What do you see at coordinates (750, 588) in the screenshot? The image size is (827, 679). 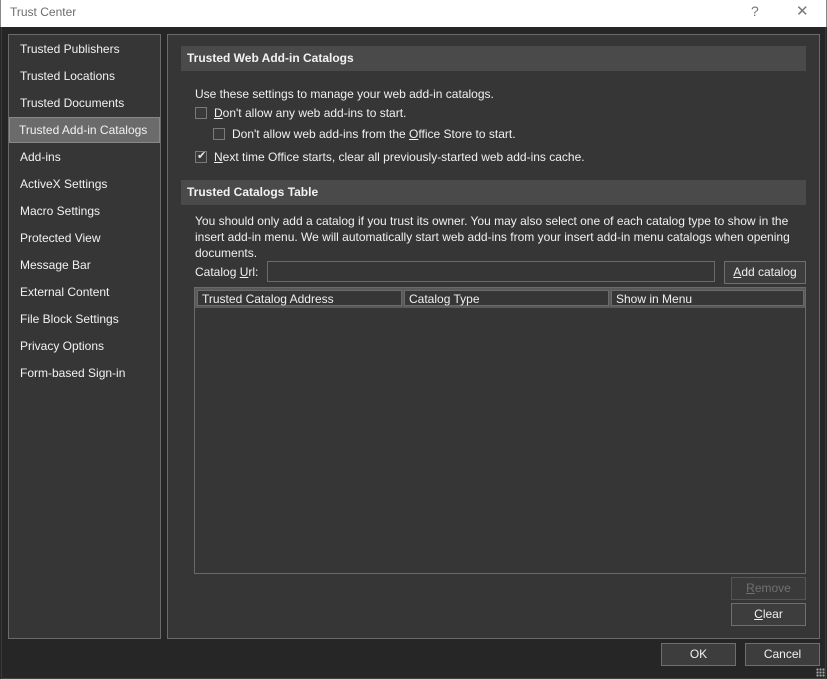 I see `access-key: R` at bounding box center [750, 588].